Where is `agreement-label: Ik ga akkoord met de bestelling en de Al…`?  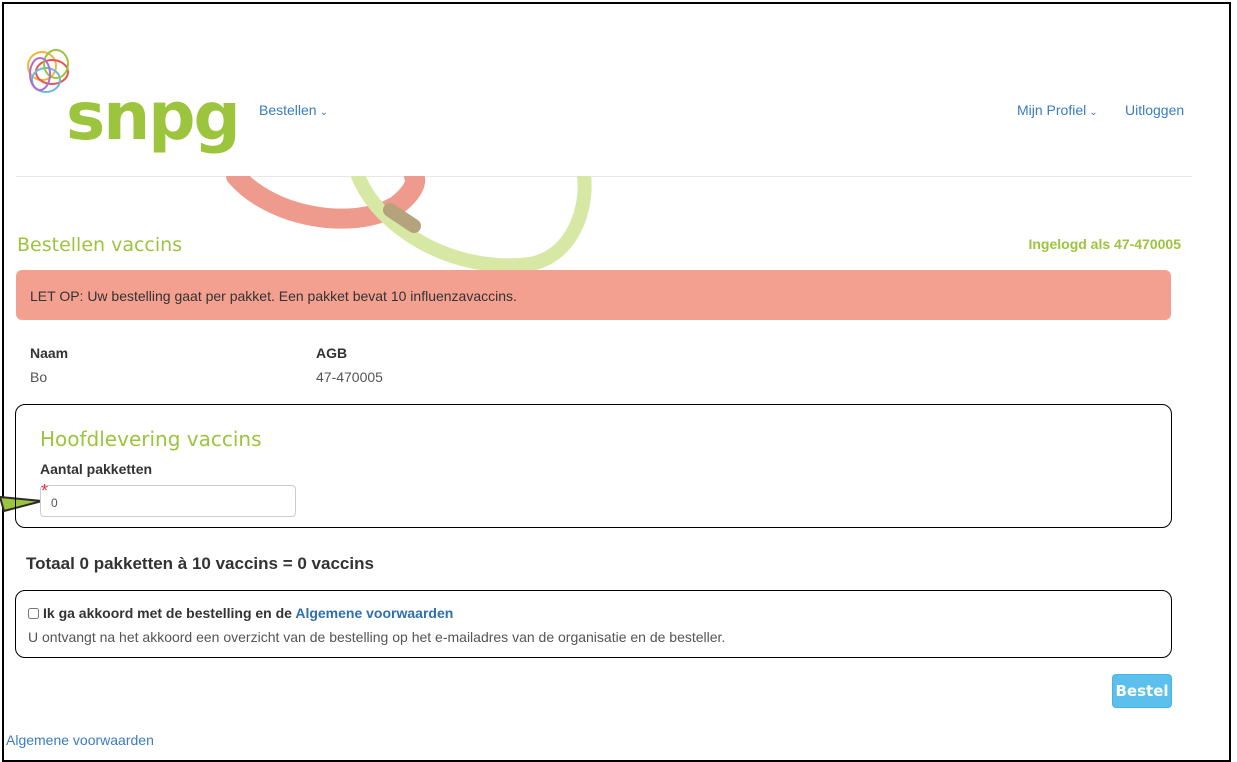
agreement-label: Ik ga akkoord met de bestelling en de Al… is located at coordinates (248, 613).